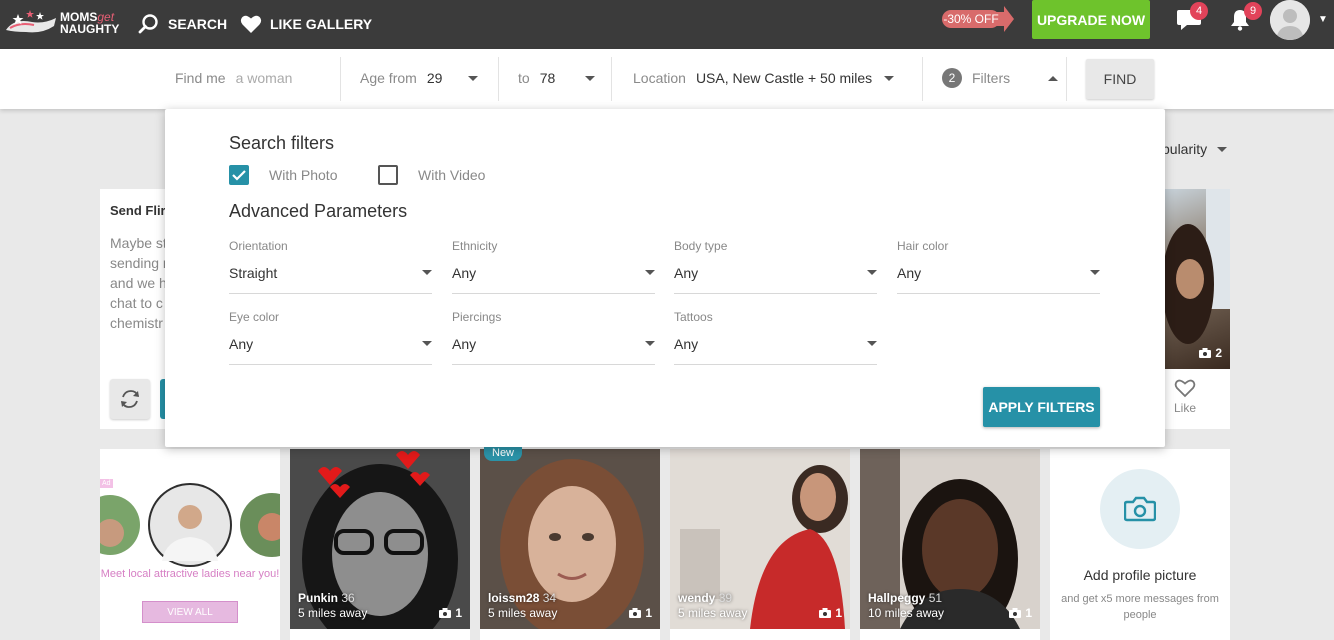 This screenshot has width=1334, height=640. I want to click on eye-color-dropdown: Eye color Any, so click(330, 337).